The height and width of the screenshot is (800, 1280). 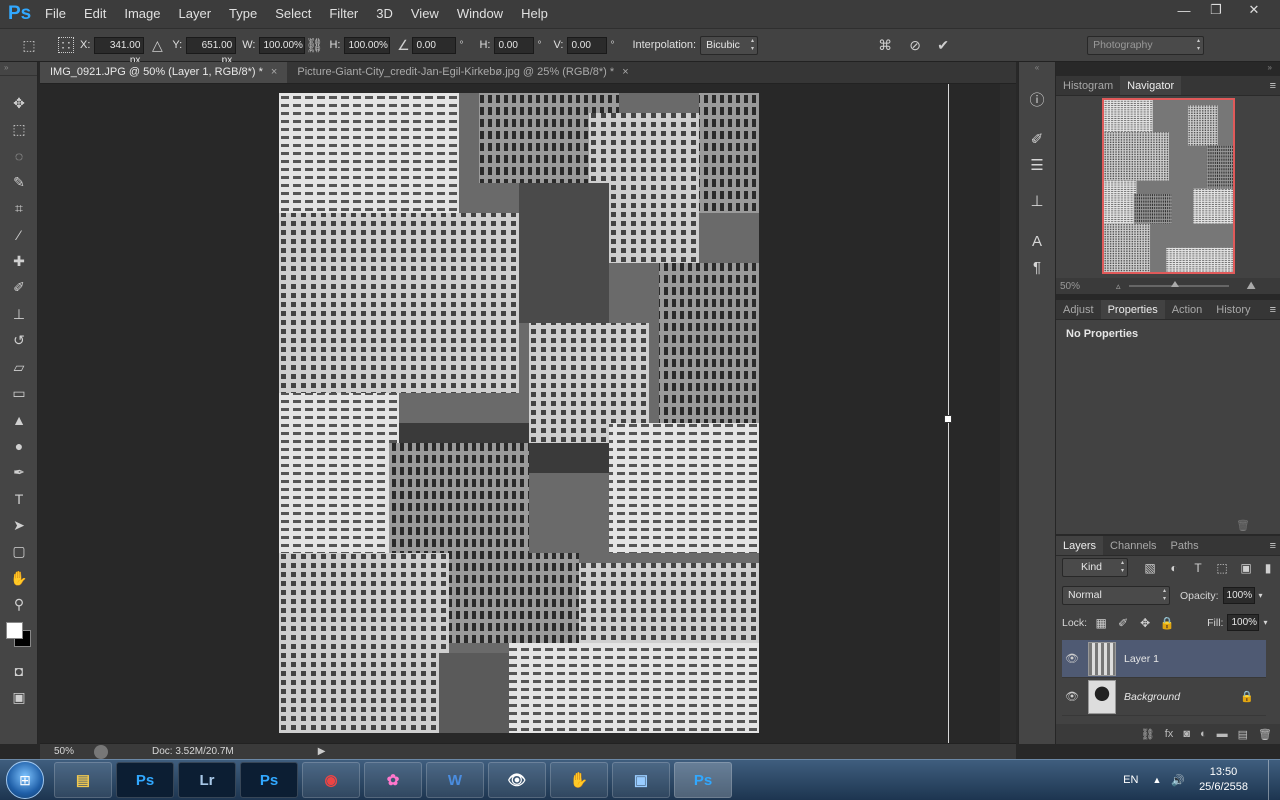 What do you see at coordinates (19, 314) in the screenshot?
I see `clone-stamp-tool-icon: ⊥` at bounding box center [19, 314].